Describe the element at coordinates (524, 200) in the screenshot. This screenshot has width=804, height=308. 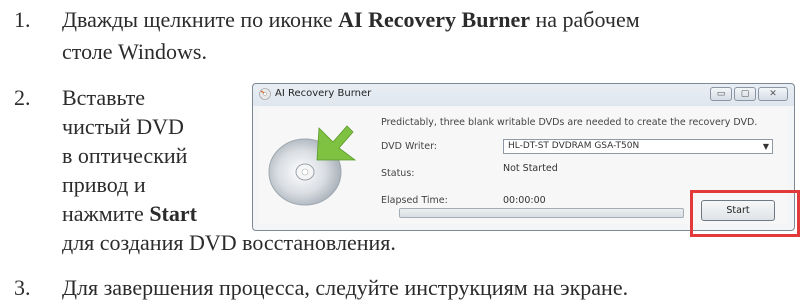
I see `elapsed-time-value: 00:00:00` at that location.